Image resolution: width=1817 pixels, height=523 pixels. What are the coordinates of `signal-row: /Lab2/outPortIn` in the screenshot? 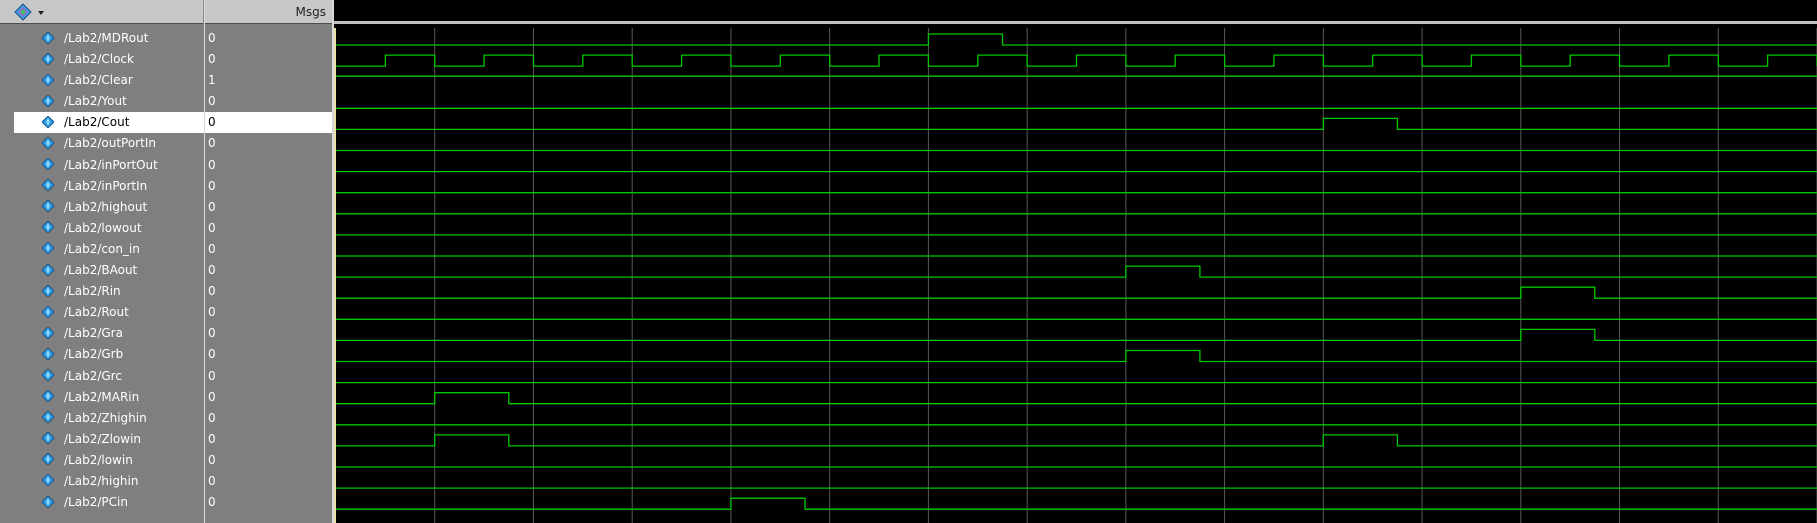 It's located at (102, 143).